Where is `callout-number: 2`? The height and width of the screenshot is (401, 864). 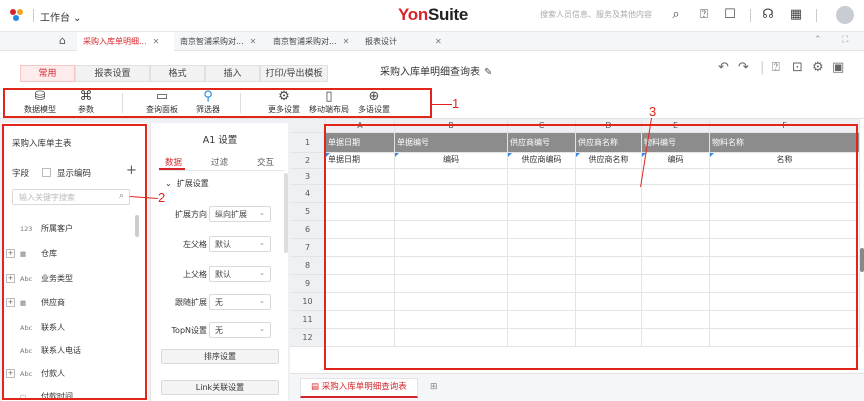
callout-number: 2 is located at coordinates (162, 197).